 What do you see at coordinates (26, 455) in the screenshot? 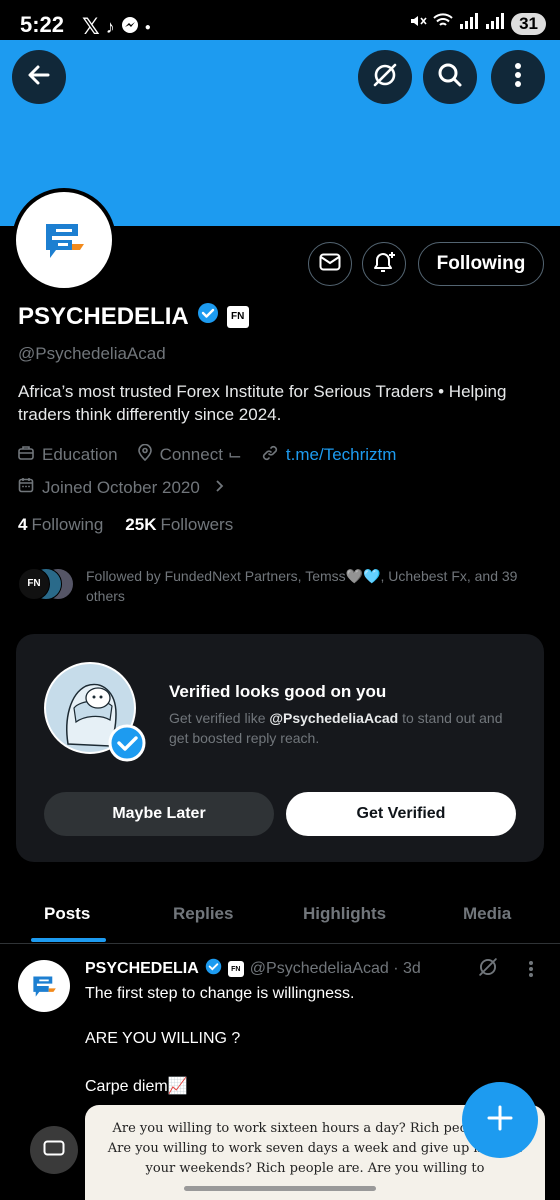
I see `briefcase-icon` at bounding box center [26, 455].